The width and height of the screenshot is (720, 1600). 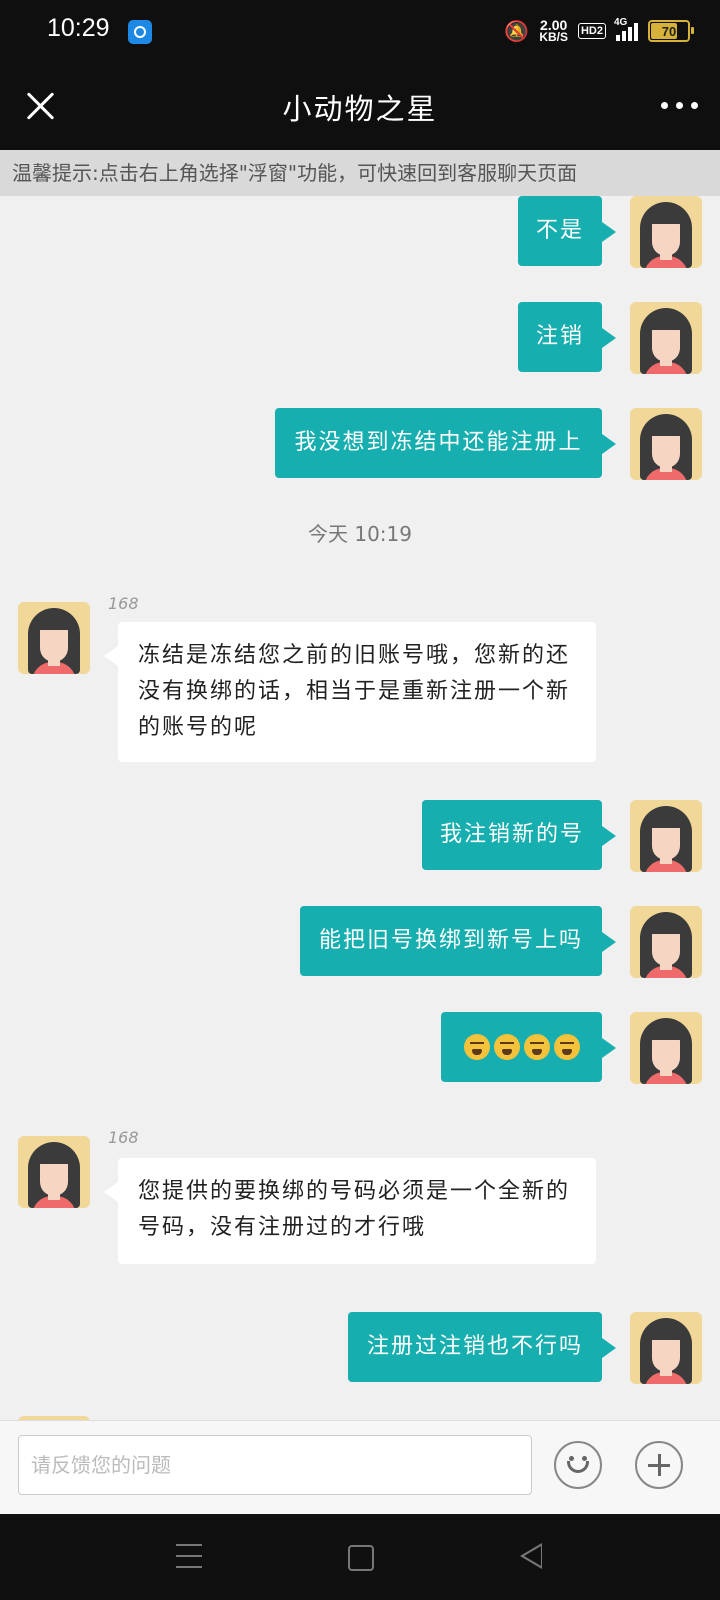 What do you see at coordinates (275, 1465) in the screenshot?
I see `feedback-input` at bounding box center [275, 1465].